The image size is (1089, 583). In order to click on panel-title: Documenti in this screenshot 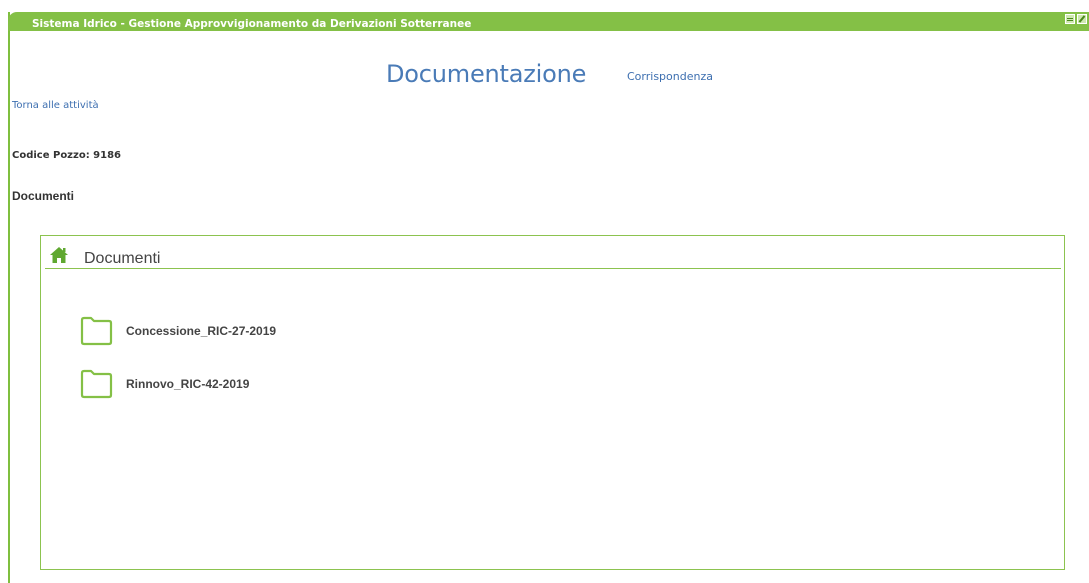, I will do `click(122, 258)`.